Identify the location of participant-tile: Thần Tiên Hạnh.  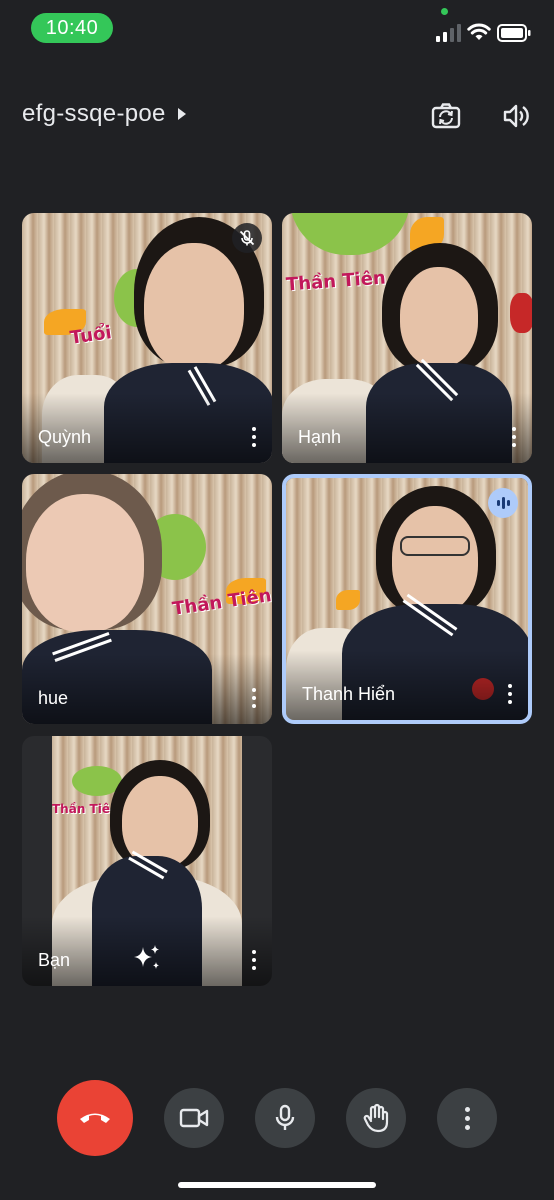
(407, 338).